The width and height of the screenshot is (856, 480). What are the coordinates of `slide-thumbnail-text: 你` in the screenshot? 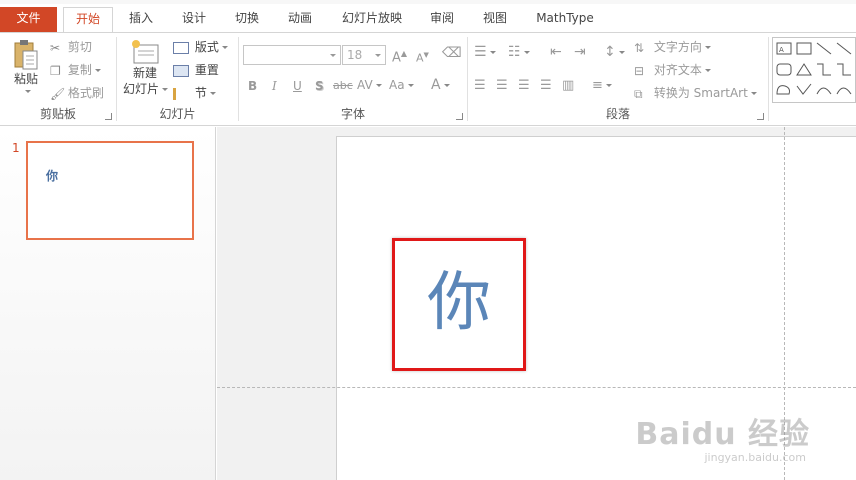 It's located at (52, 176).